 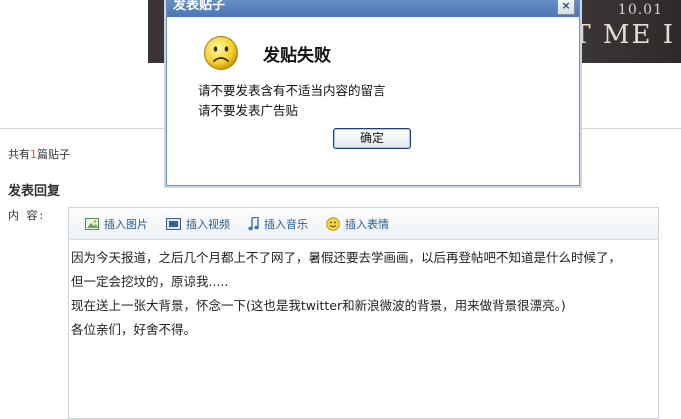 I want to click on dialog-title: 发表贴子, so click(x=199, y=6).